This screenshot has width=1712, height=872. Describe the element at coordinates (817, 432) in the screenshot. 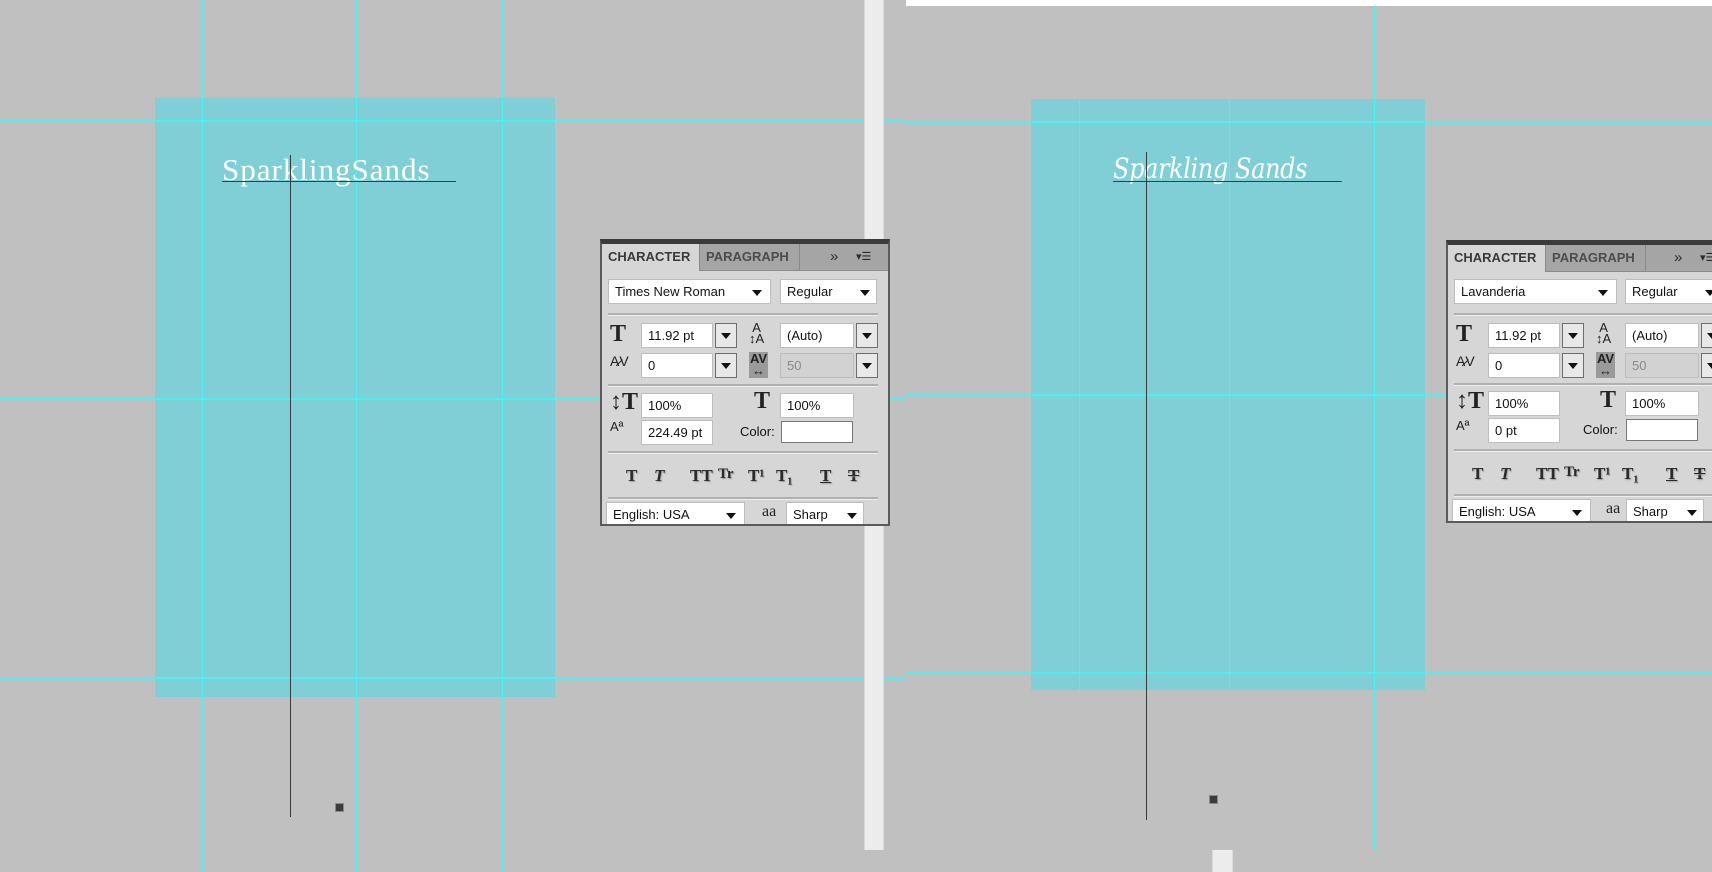

I see `left-color-swatch` at that location.